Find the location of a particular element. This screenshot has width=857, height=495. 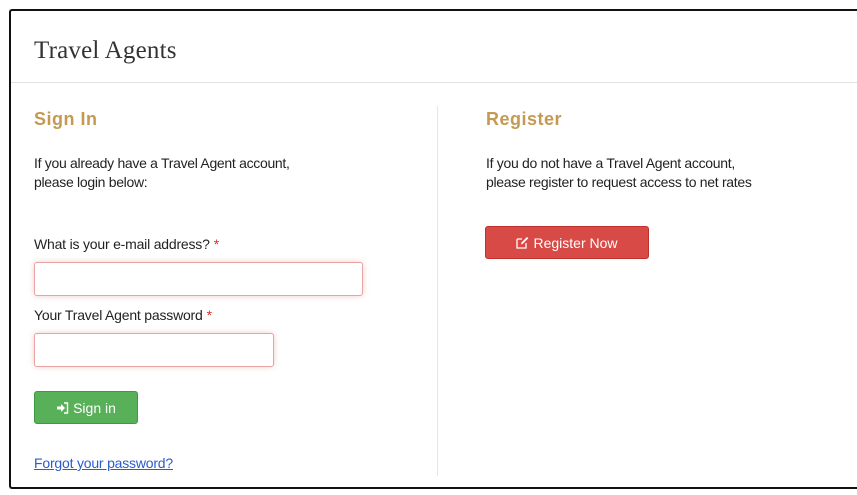

email-label: What is your e-mail address? * is located at coordinates (126, 244).